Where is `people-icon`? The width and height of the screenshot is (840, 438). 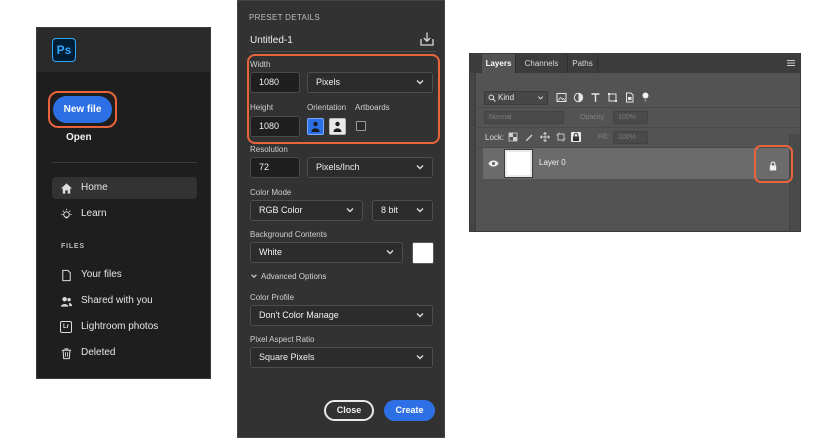 people-icon is located at coordinates (66, 301).